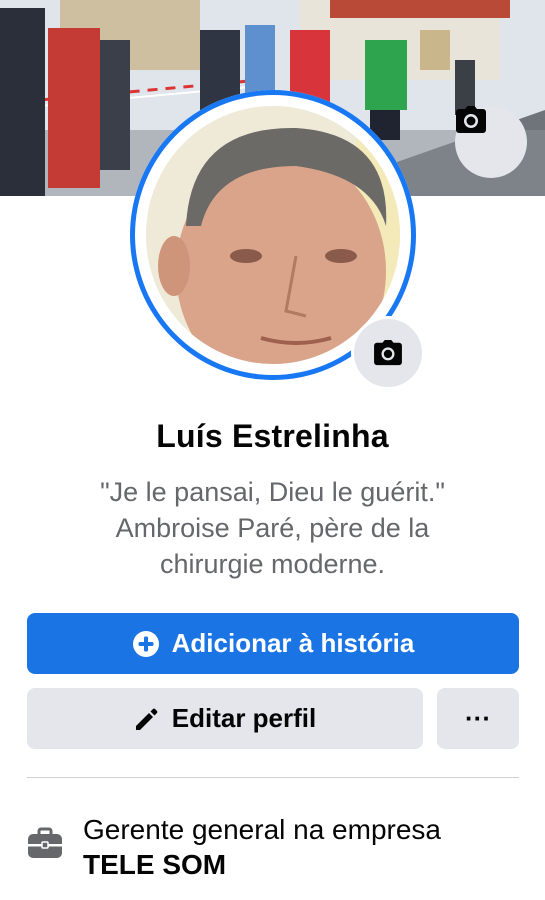  Describe the element at coordinates (262, 864) in the screenshot. I see `work-company: TELE SOM` at that location.